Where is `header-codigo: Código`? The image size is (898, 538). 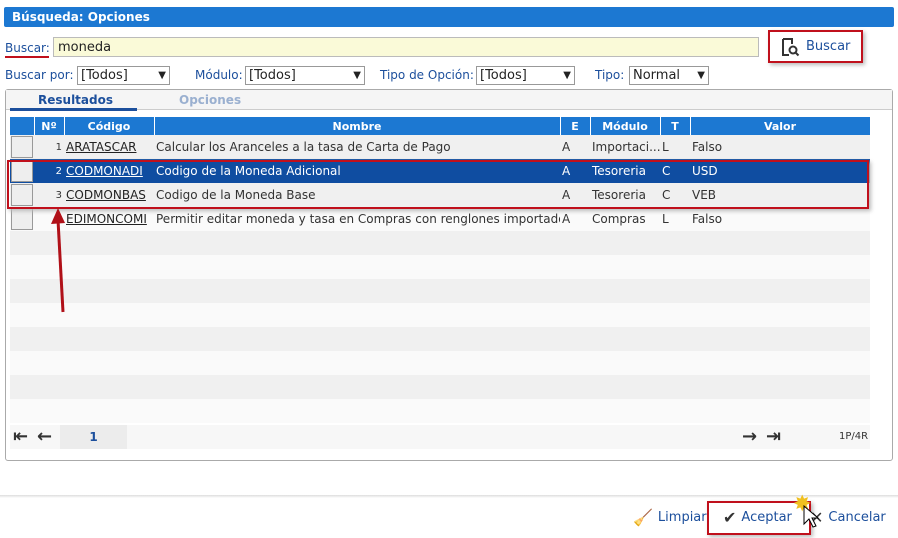 header-codigo: Código is located at coordinates (109, 126).